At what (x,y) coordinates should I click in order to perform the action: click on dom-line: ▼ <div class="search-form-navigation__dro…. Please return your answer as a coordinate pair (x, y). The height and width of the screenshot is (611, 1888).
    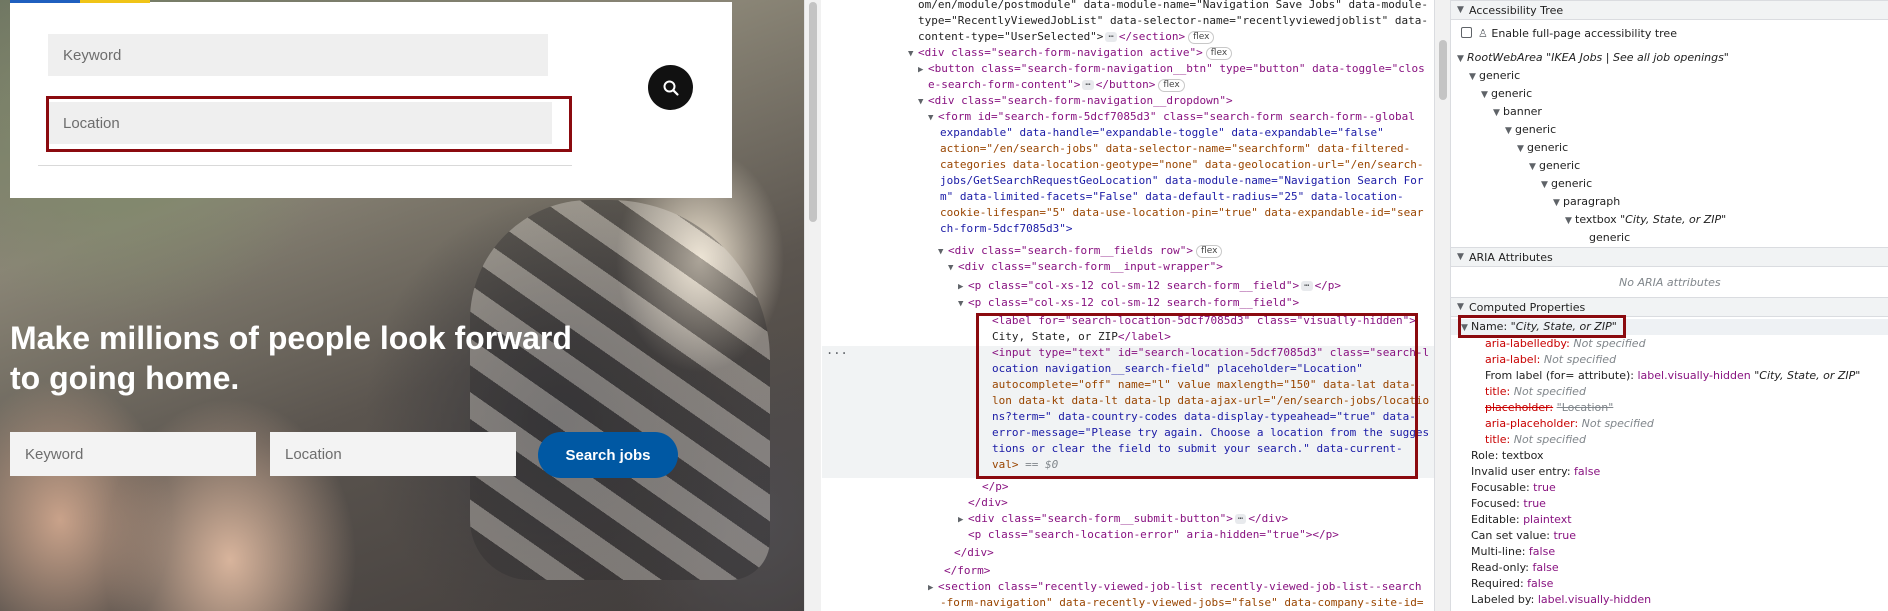
    Looking at the image, I should click on (1075, 101).